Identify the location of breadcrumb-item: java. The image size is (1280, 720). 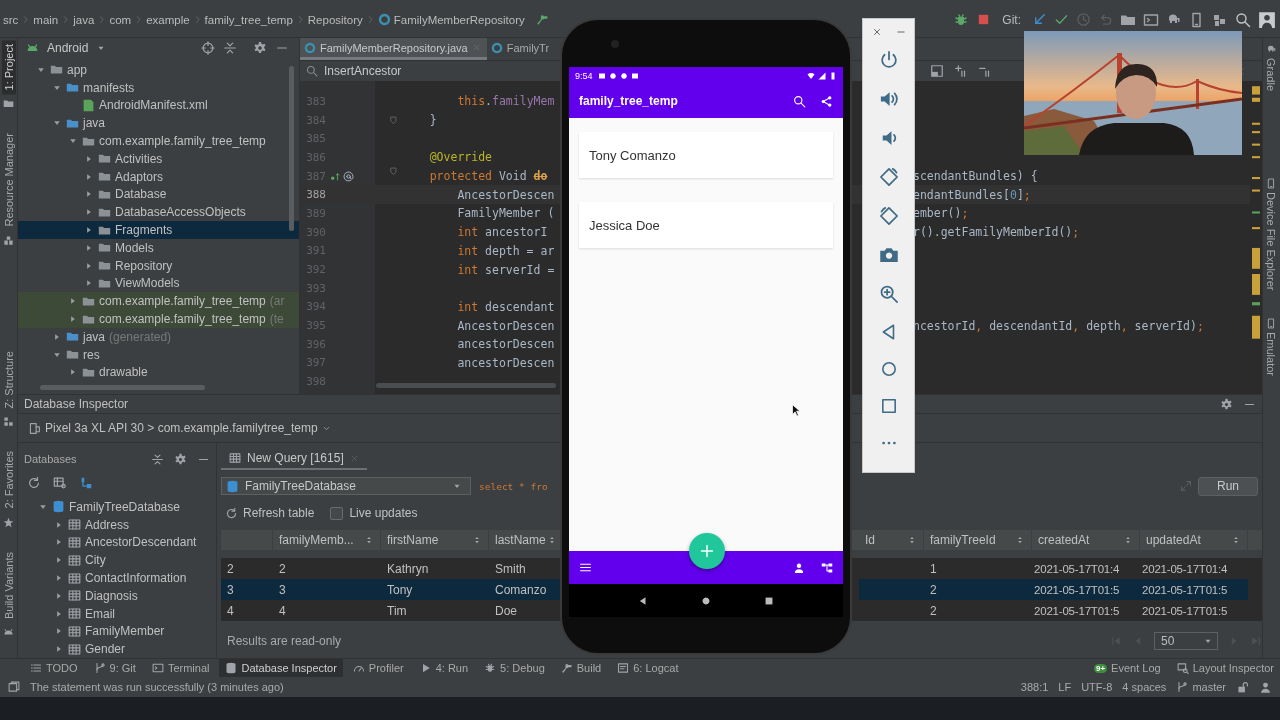
(84, 19).